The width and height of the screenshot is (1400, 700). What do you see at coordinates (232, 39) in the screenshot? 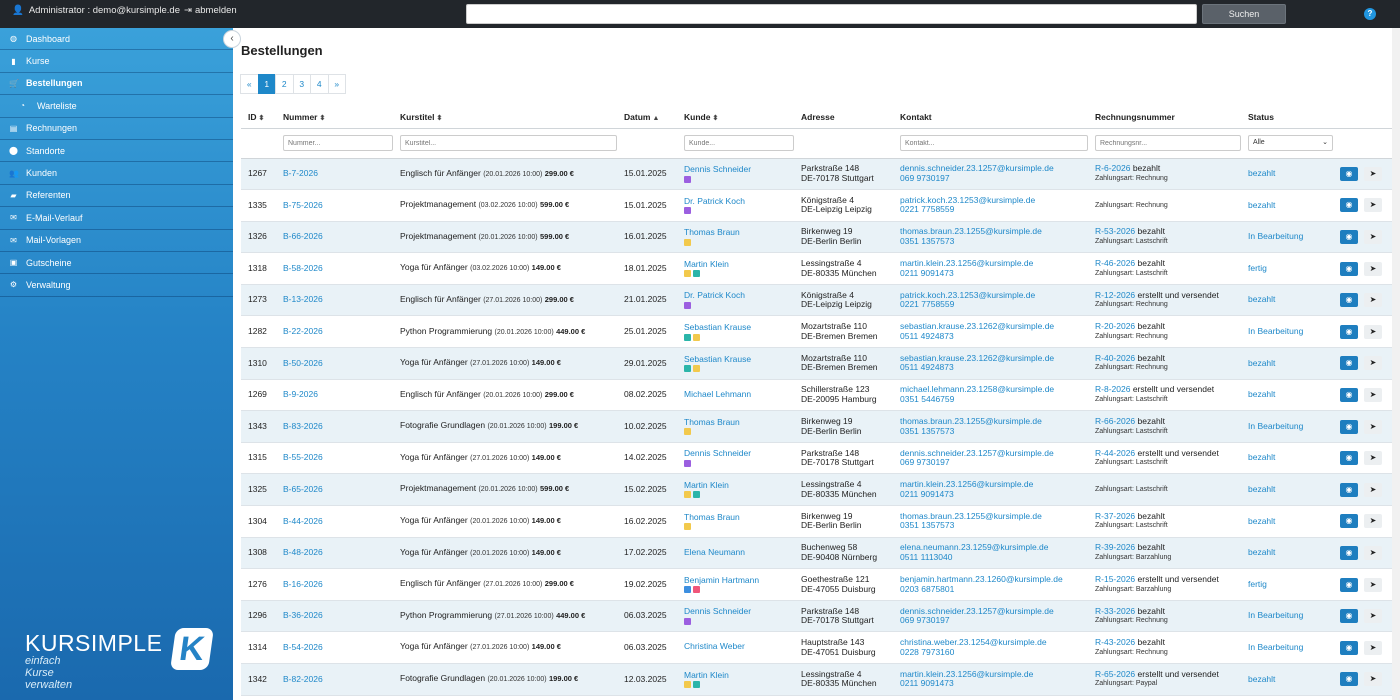
I see `collapse-sidebar-button: ‹` at bounding box center [232, 39].